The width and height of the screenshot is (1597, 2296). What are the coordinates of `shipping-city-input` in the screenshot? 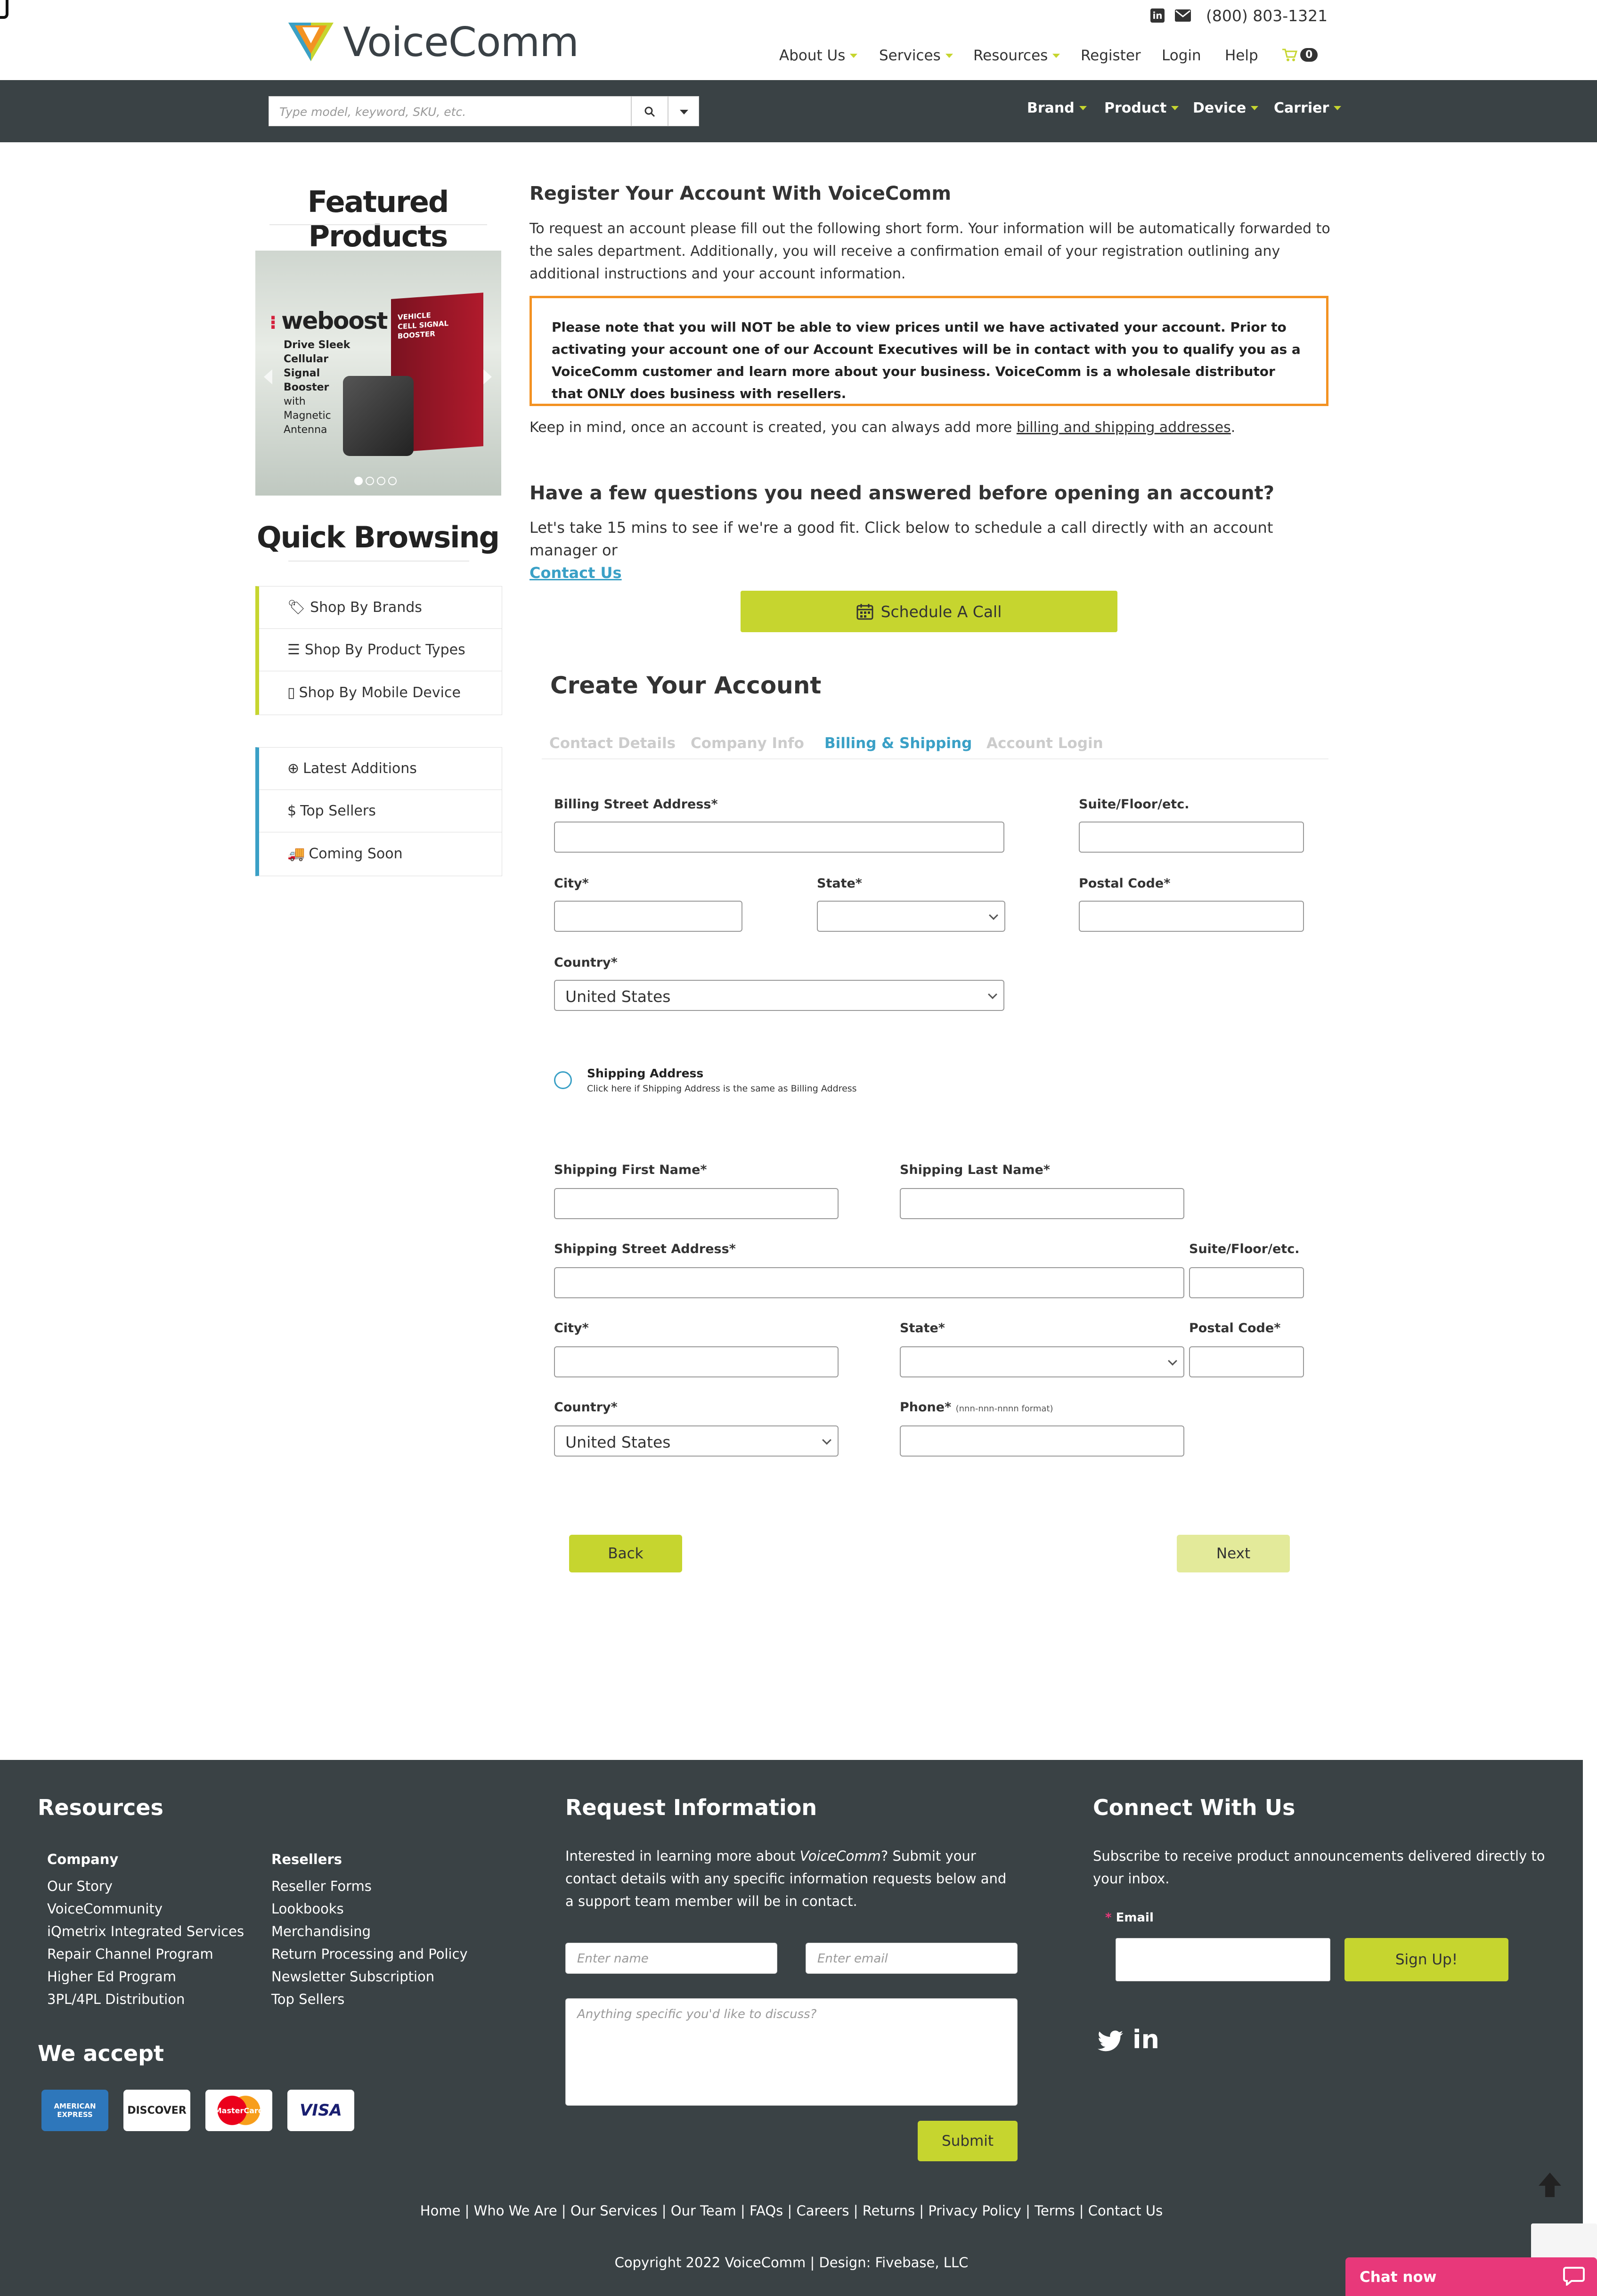 It's located at (697, 1361).